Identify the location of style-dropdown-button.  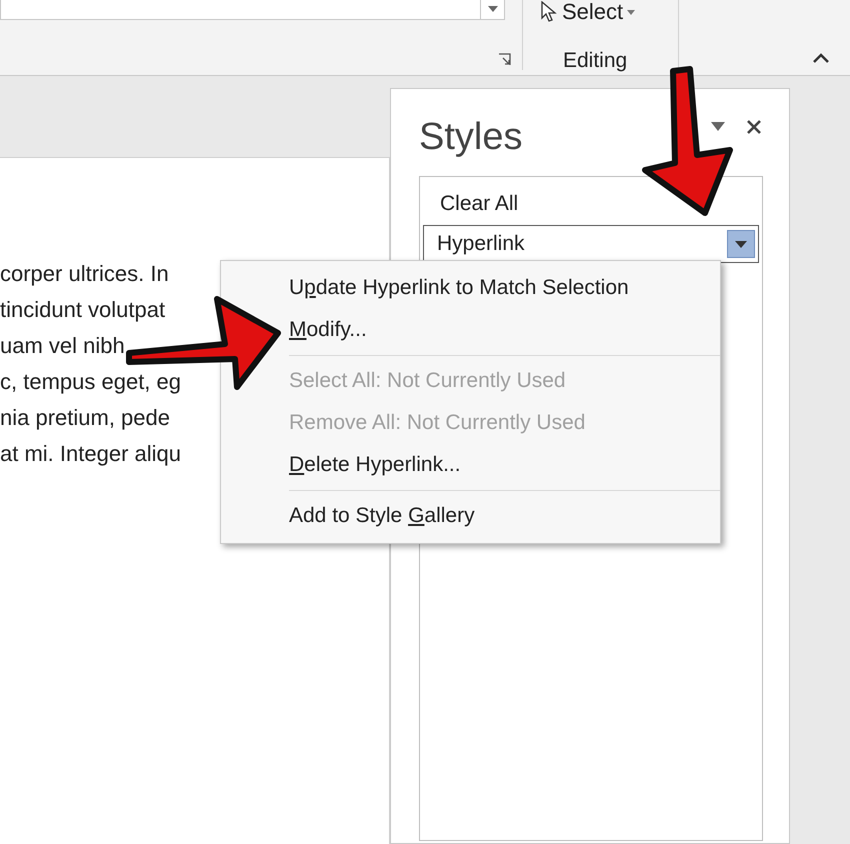
(741, 244).